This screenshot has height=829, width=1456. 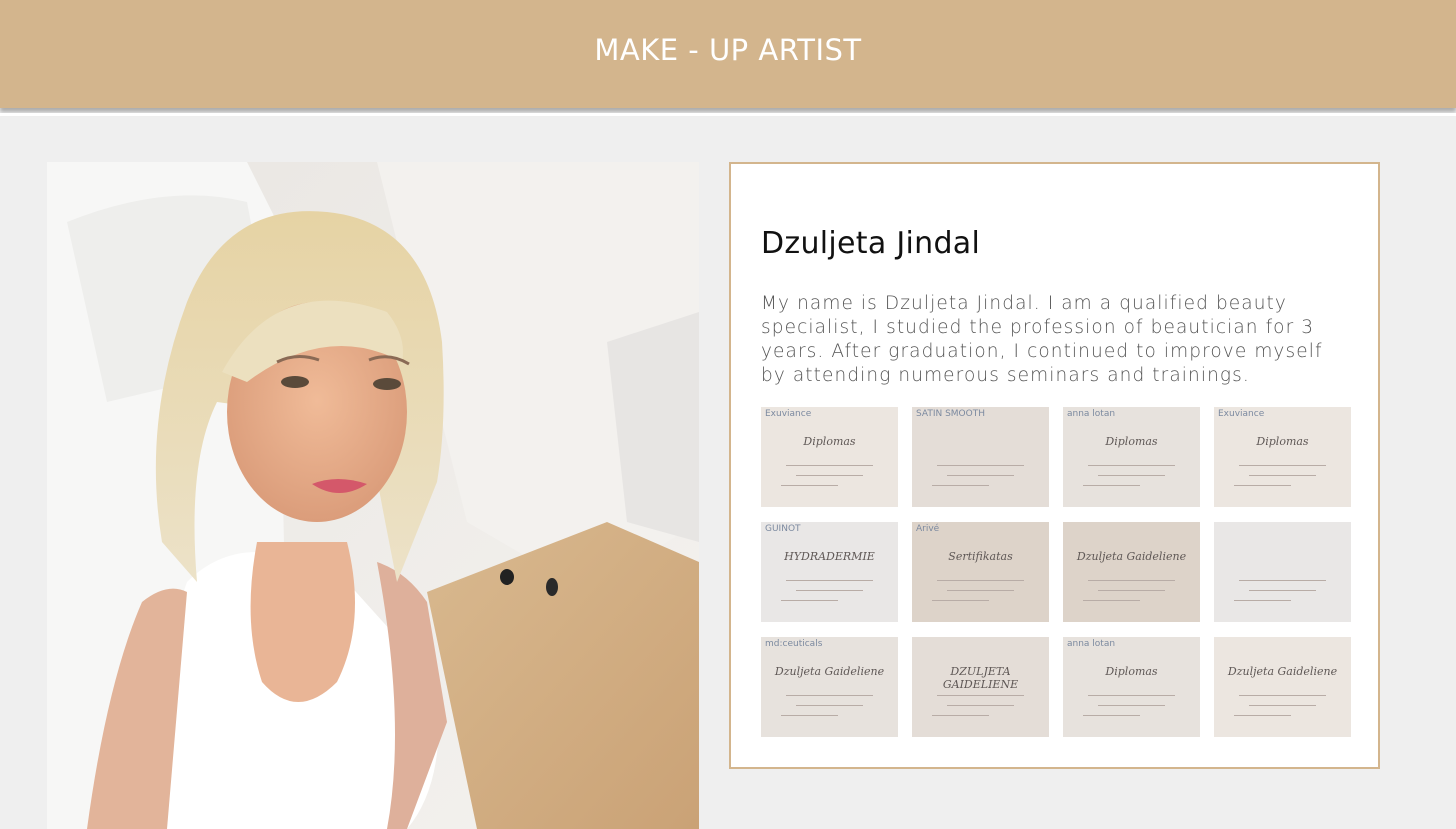 What do you see at coordinates (928, 529) in the screenshot?
I see `certificate-brand: Arivé` at bounding box center [928, 529].